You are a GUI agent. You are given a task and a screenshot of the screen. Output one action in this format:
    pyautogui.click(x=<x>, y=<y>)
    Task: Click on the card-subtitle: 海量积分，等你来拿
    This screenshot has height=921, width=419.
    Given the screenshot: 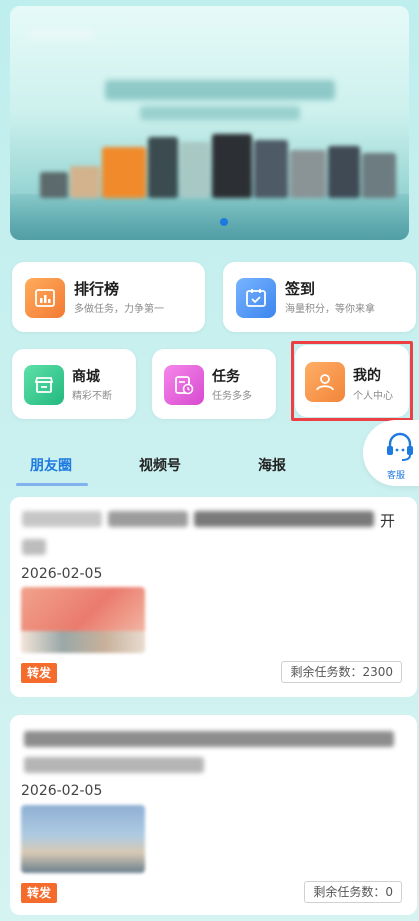 What is the action you would take?
    pyautogui.click(x=330, y=309)
    